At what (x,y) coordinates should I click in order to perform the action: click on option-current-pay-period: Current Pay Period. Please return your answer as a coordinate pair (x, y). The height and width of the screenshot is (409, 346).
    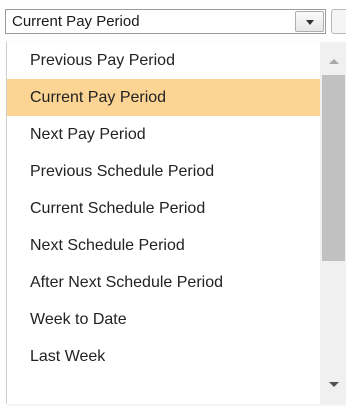
    Looking at the image, I should click on (163, 97).